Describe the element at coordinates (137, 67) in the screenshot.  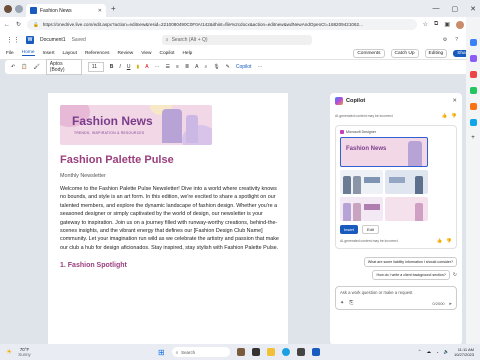
I see `highlight-icon: ▮` at that location.